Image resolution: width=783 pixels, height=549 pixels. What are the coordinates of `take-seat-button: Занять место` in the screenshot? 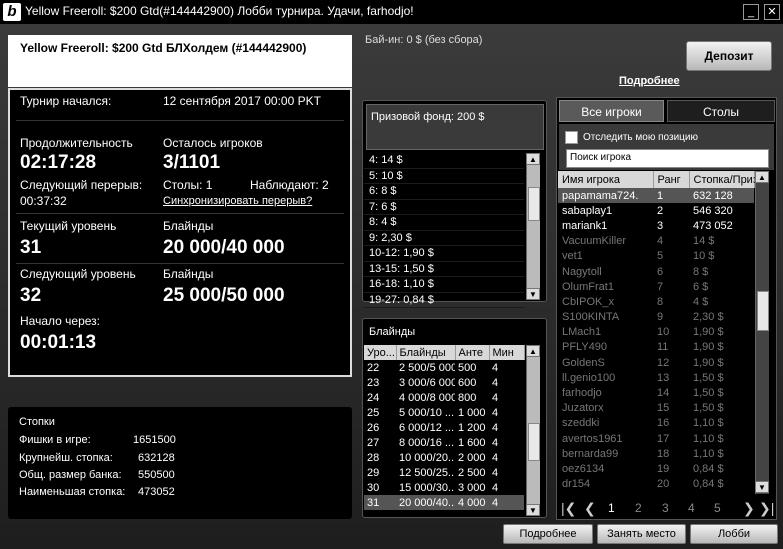 It's located at (641, 534).